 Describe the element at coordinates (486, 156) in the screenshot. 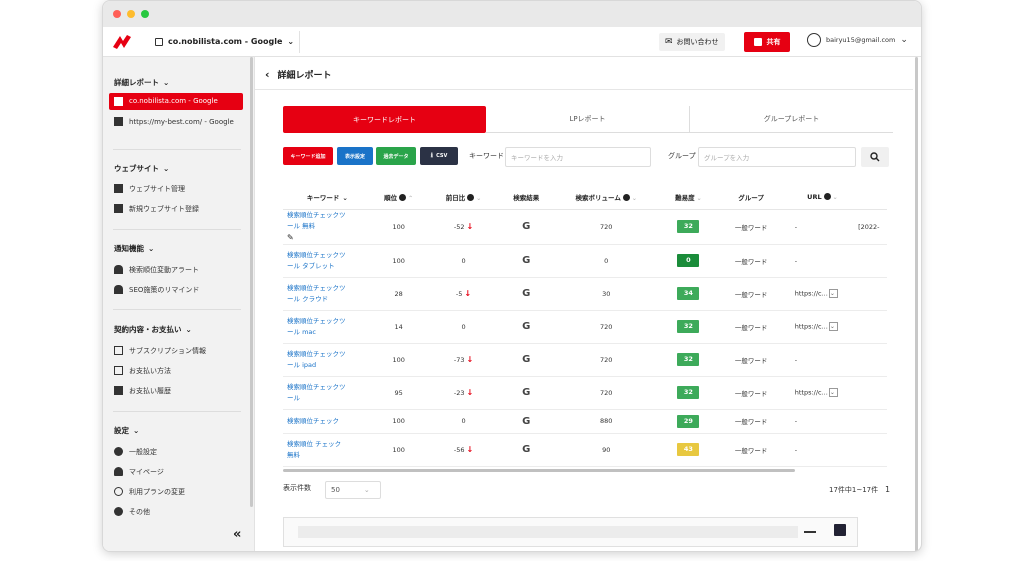

I see `keyword-filter-label: キーワード` at that location.